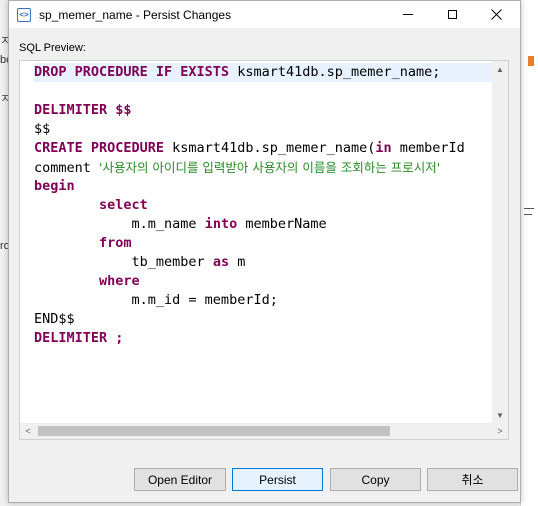 The height and width of the screenshot is (506, 538). Describe the element at coordinates (270, 167) in the screenshot. I see `sql-string: '사용자의 아이디를 입력받아 사용자의 이름을 조회하는 프로시저'` at that location.